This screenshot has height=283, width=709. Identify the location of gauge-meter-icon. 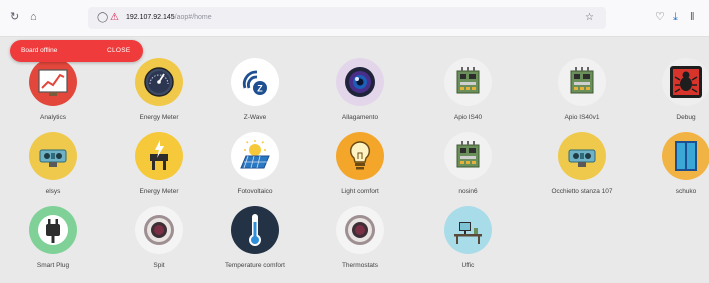
(159, 82).